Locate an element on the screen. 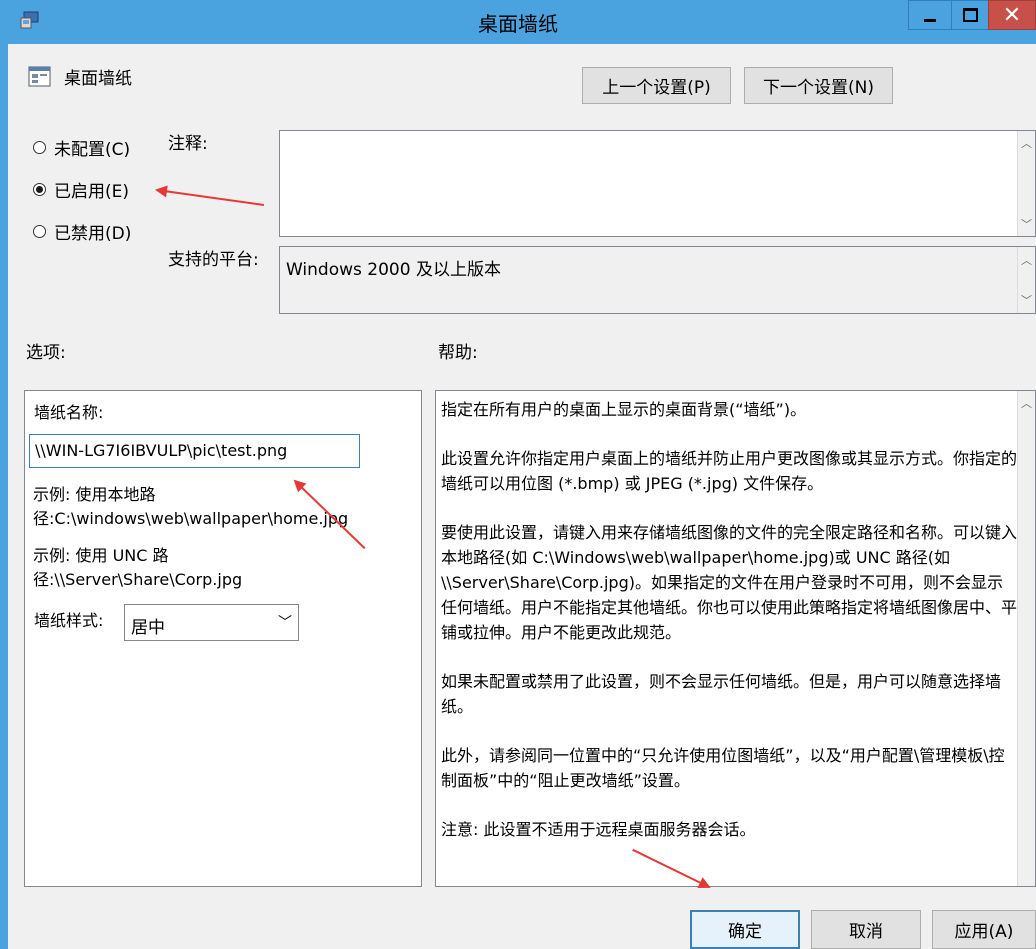 This screenshot has height=949, width=1036. radio-not-configured: 未配置(C) is located at coordinates (81, 147).